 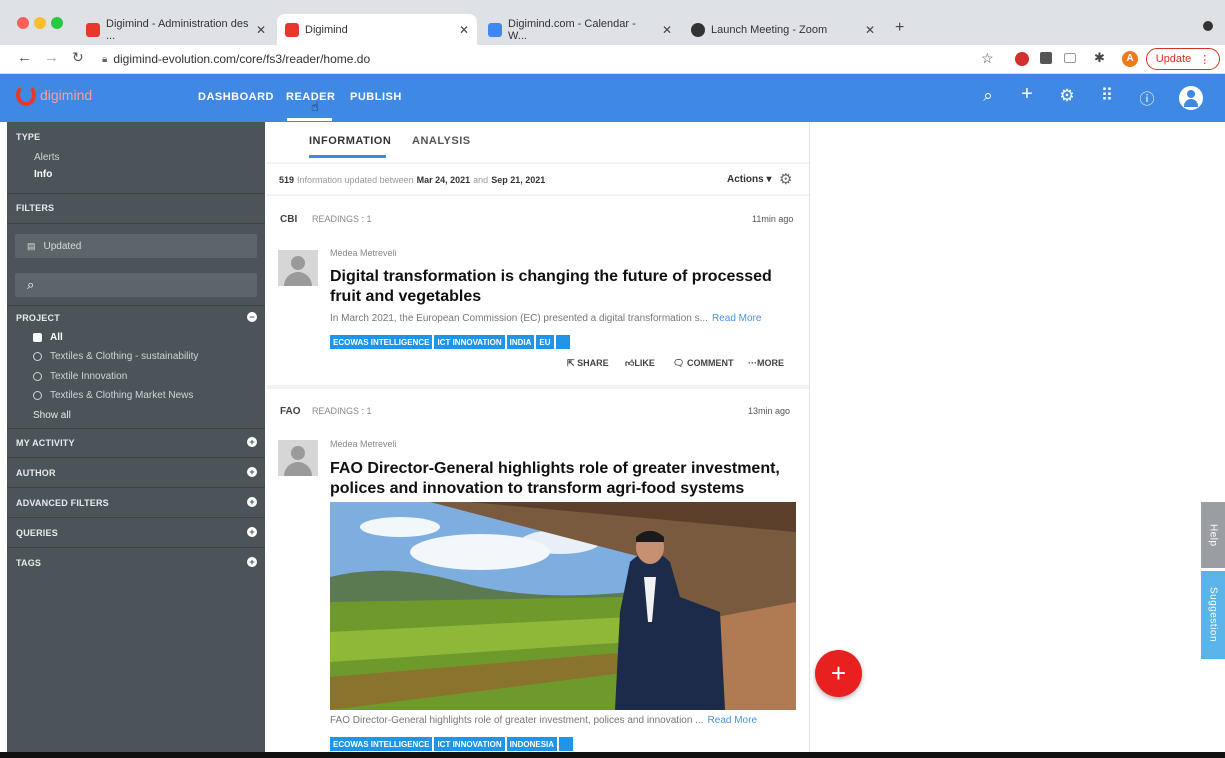 I want to click on more-button: ···MORE, so click(x=766, y=363).